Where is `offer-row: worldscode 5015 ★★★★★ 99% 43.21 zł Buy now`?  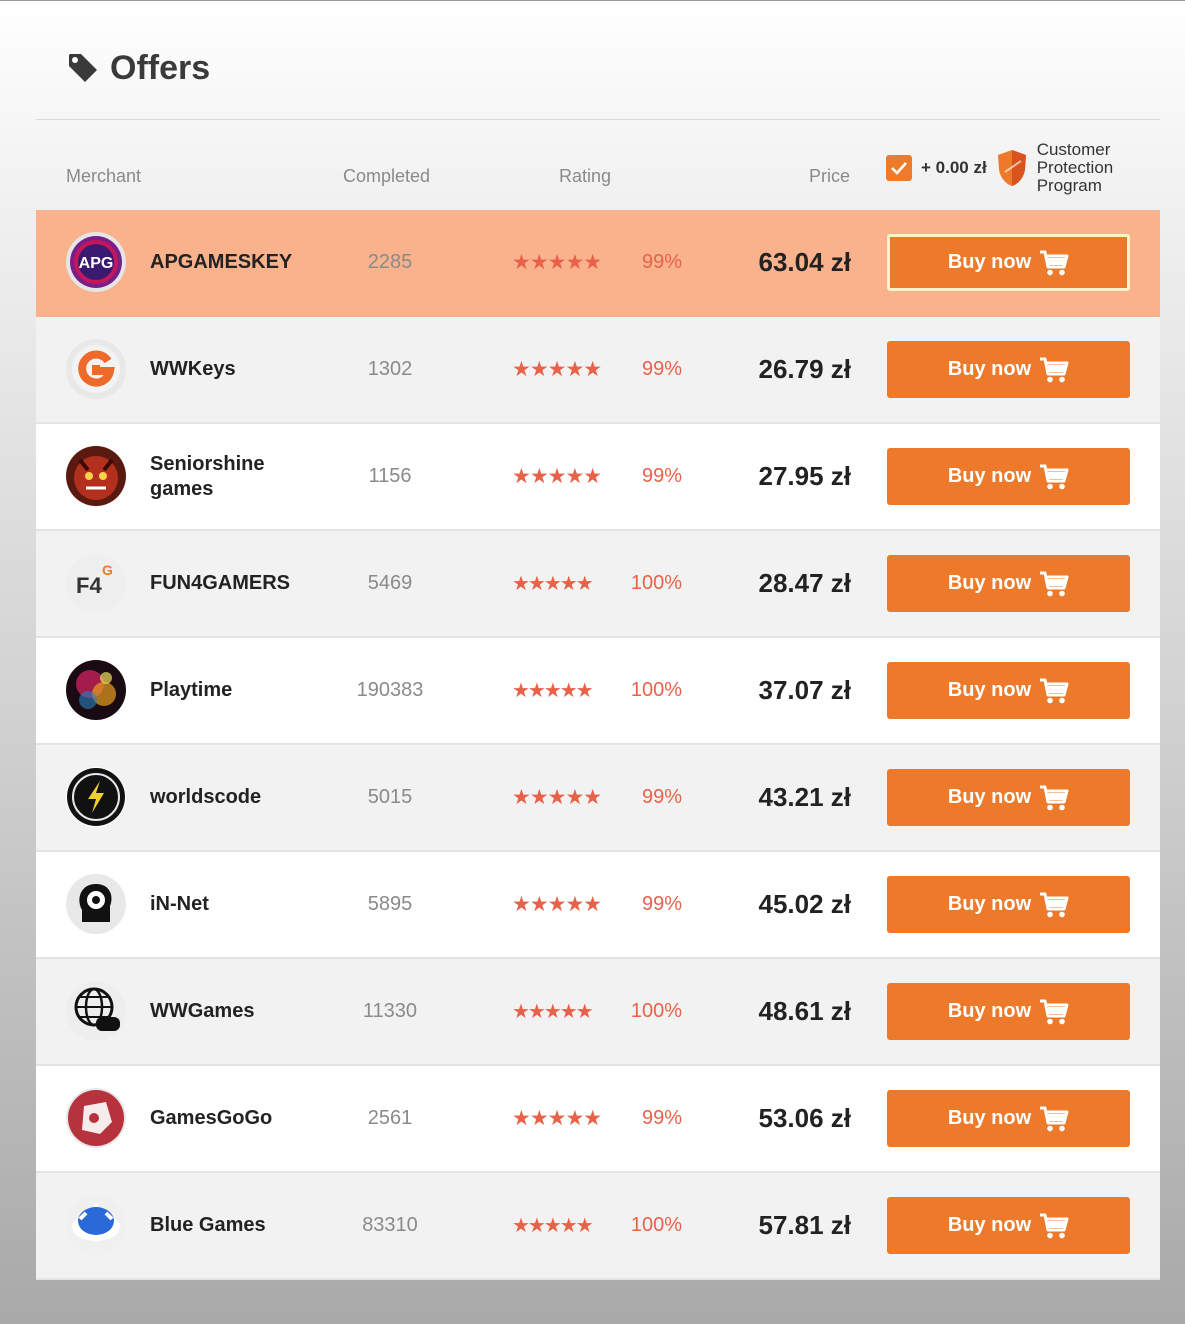 offer-row: worldscode 5015 ★★★★★ 99% 43.21 zł Buy now is located at coordinates (598, 798).